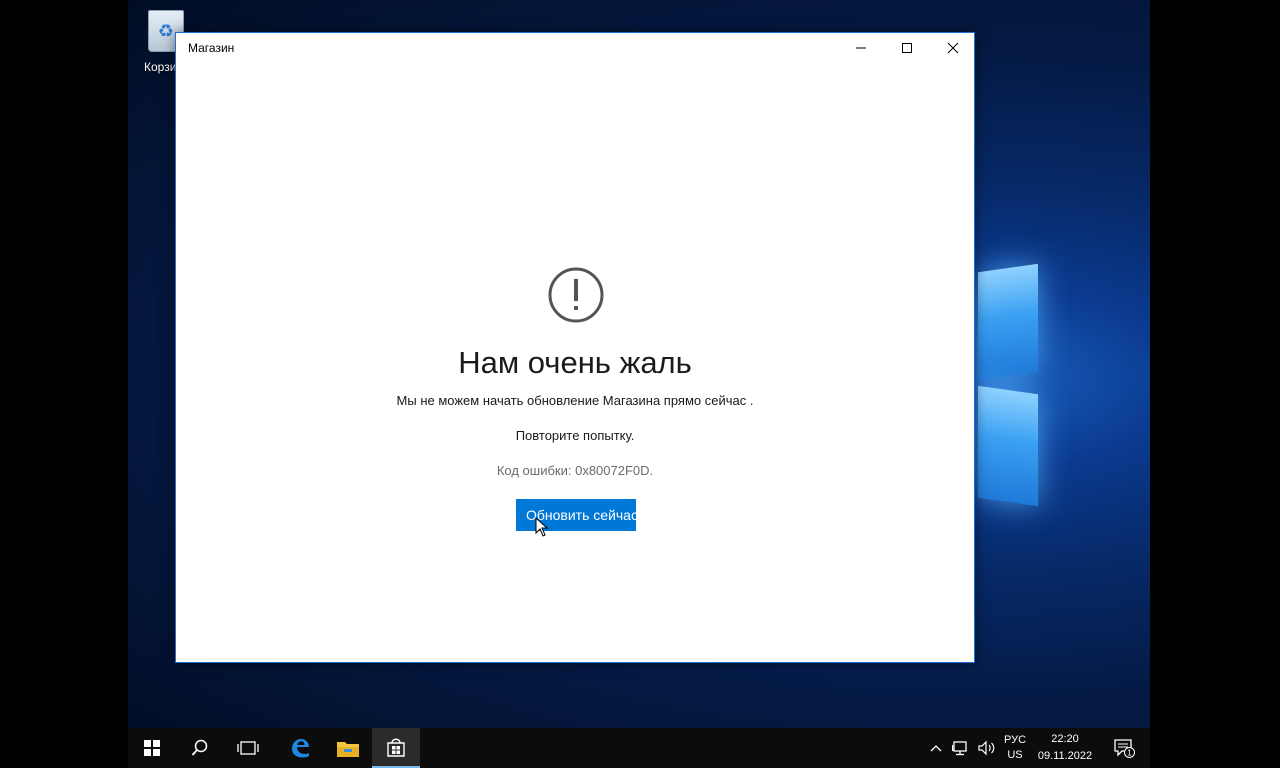 The width and height of the screenshot is (1280, 768). I want to click on volume-button, so click(987, 748).